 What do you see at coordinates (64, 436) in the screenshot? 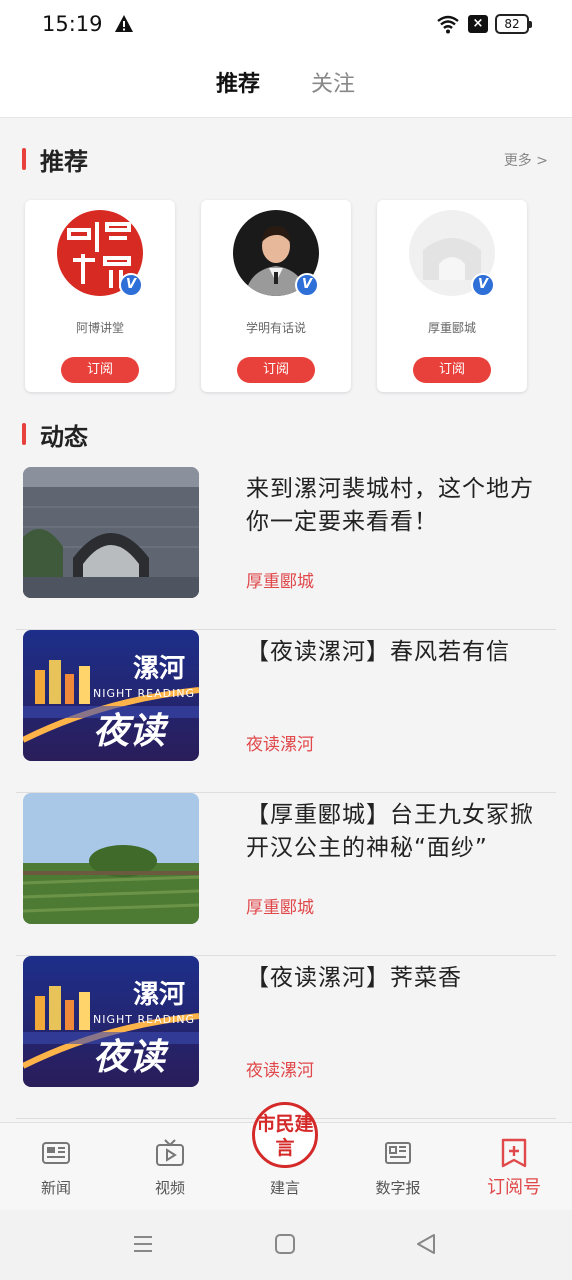
I see `feed-title: 动态` at bounding box center [64, 436].